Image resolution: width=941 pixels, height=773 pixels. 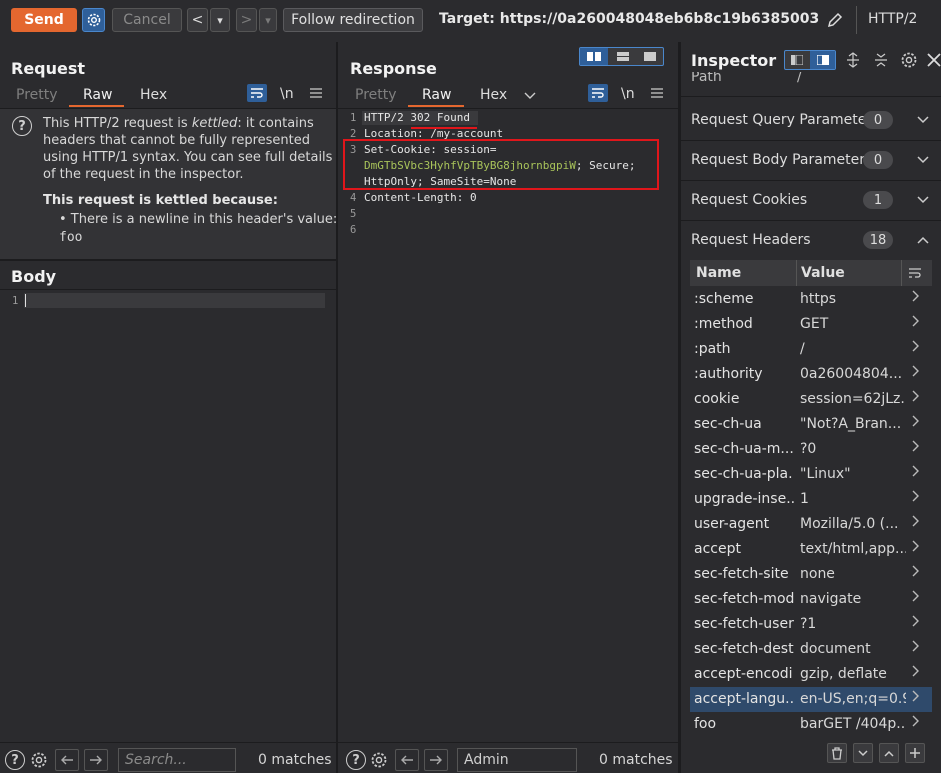 I want to click on header-row: sec-fetch-mode navigate, so click(x=811, y=599).